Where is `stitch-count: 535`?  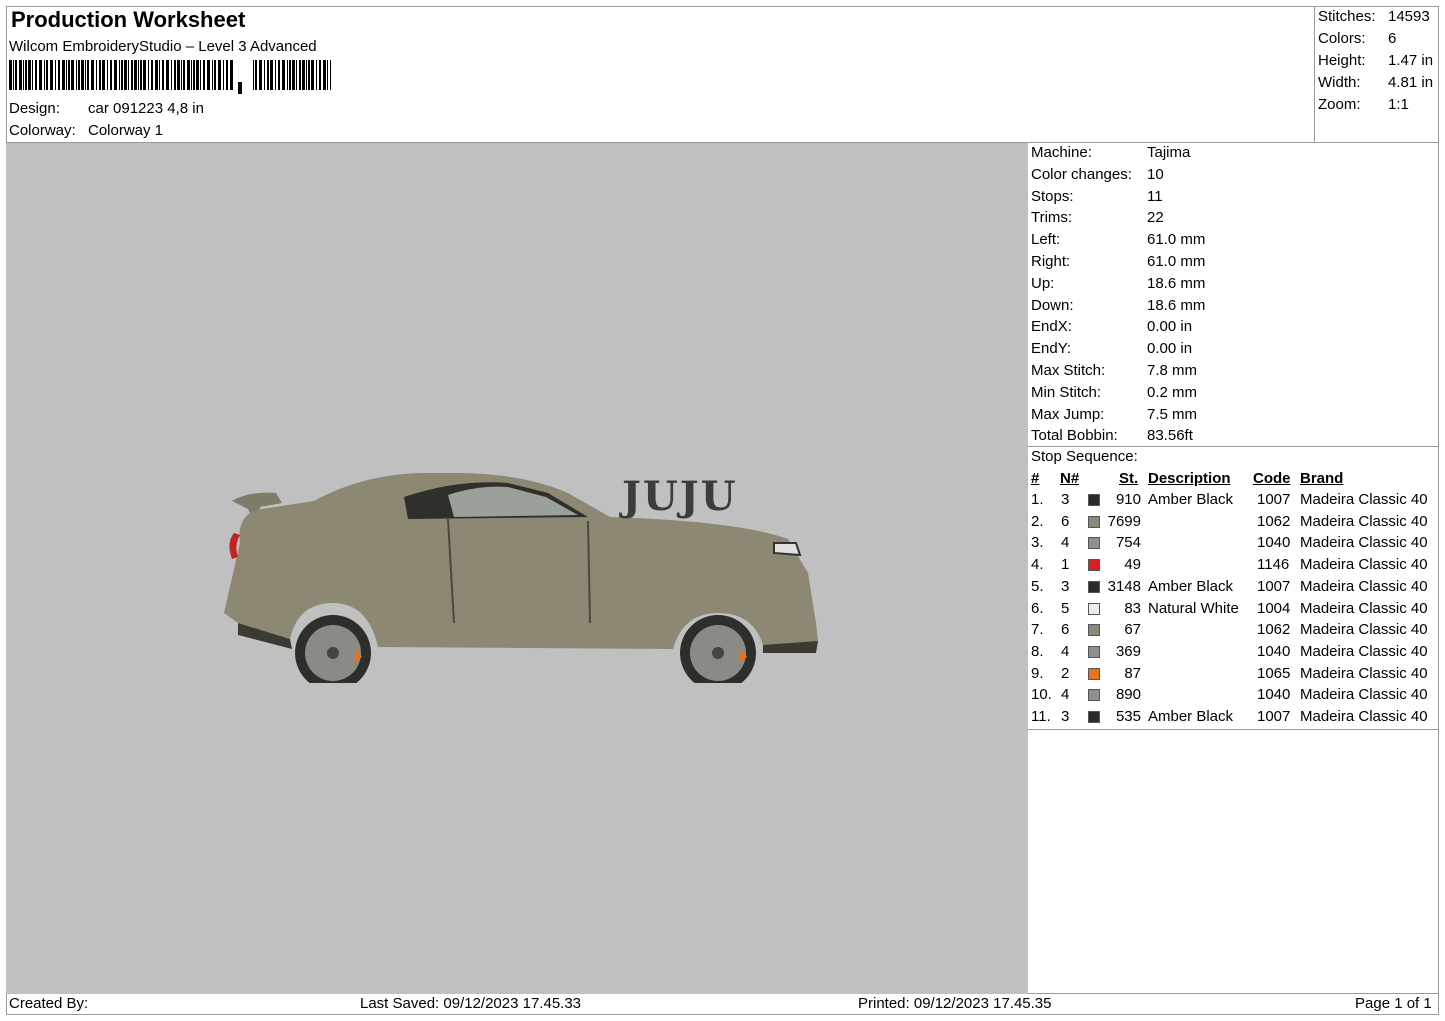
stitch-count: 535 is located at coordinates (1128, 716).